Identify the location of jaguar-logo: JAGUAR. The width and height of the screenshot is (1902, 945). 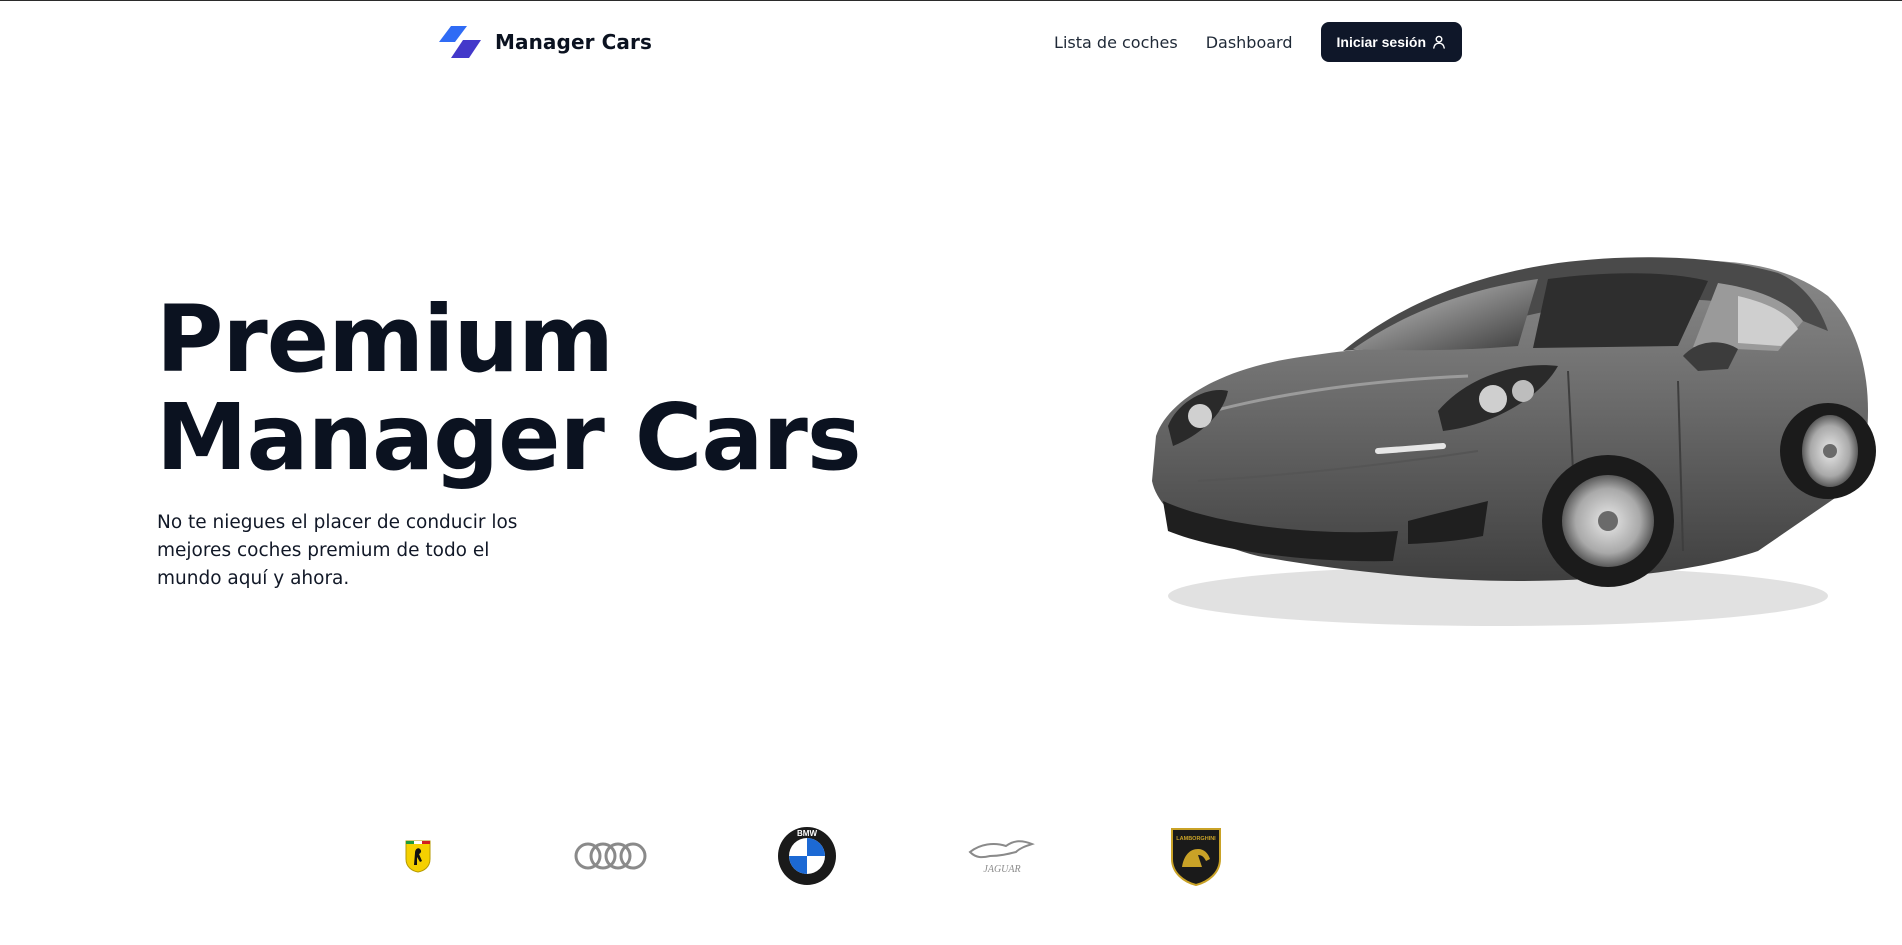
(1002, 856).